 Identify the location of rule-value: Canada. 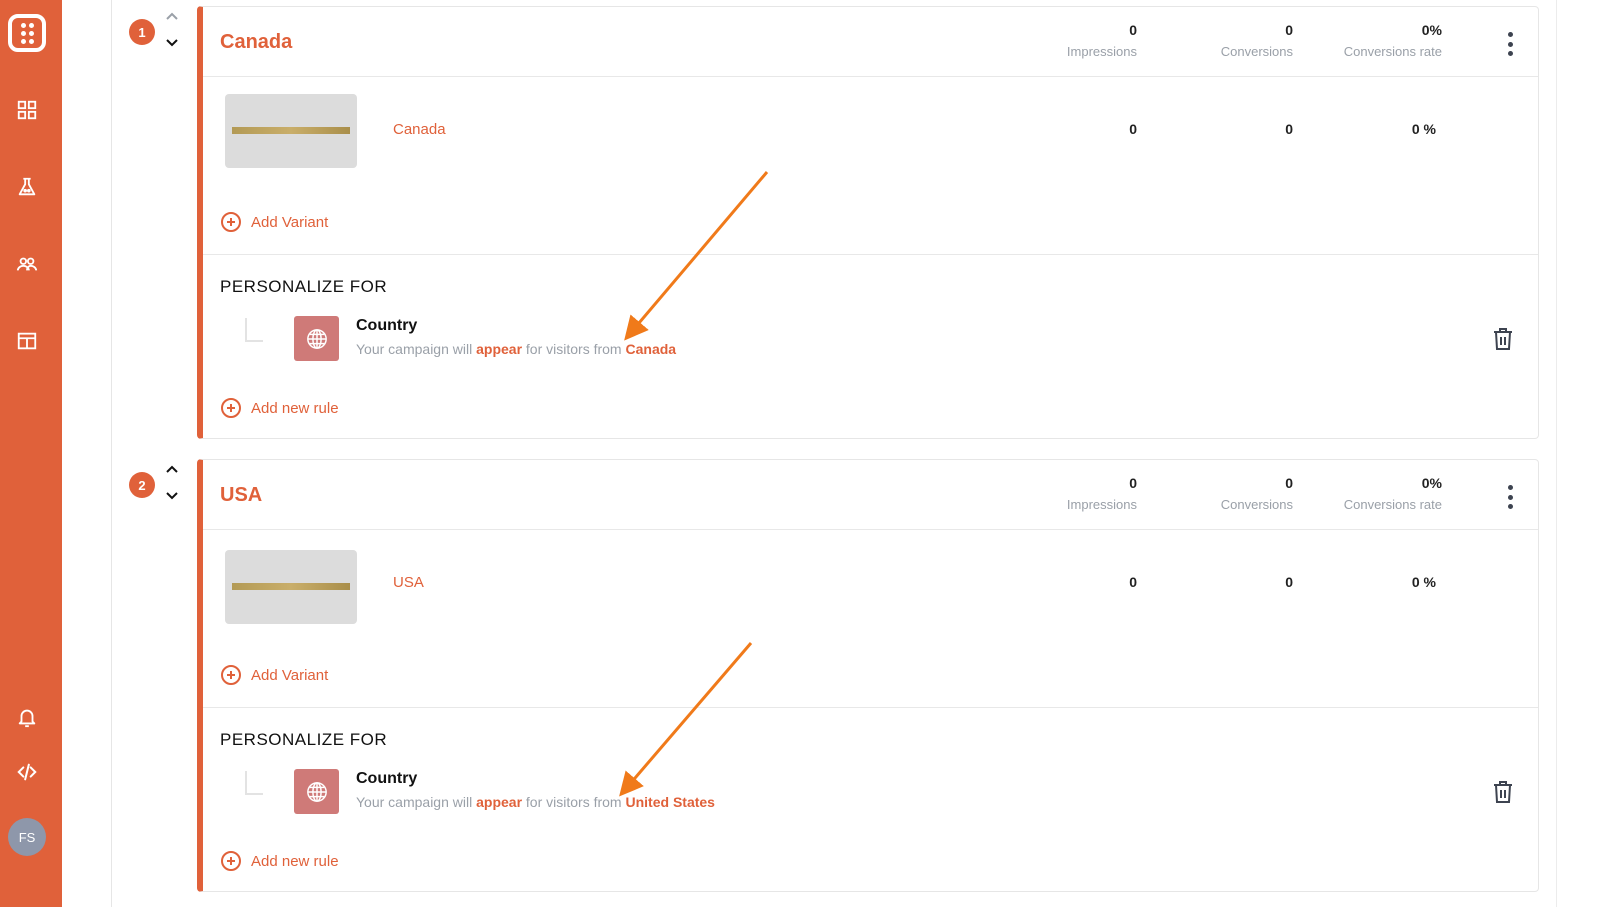
(651, 349).